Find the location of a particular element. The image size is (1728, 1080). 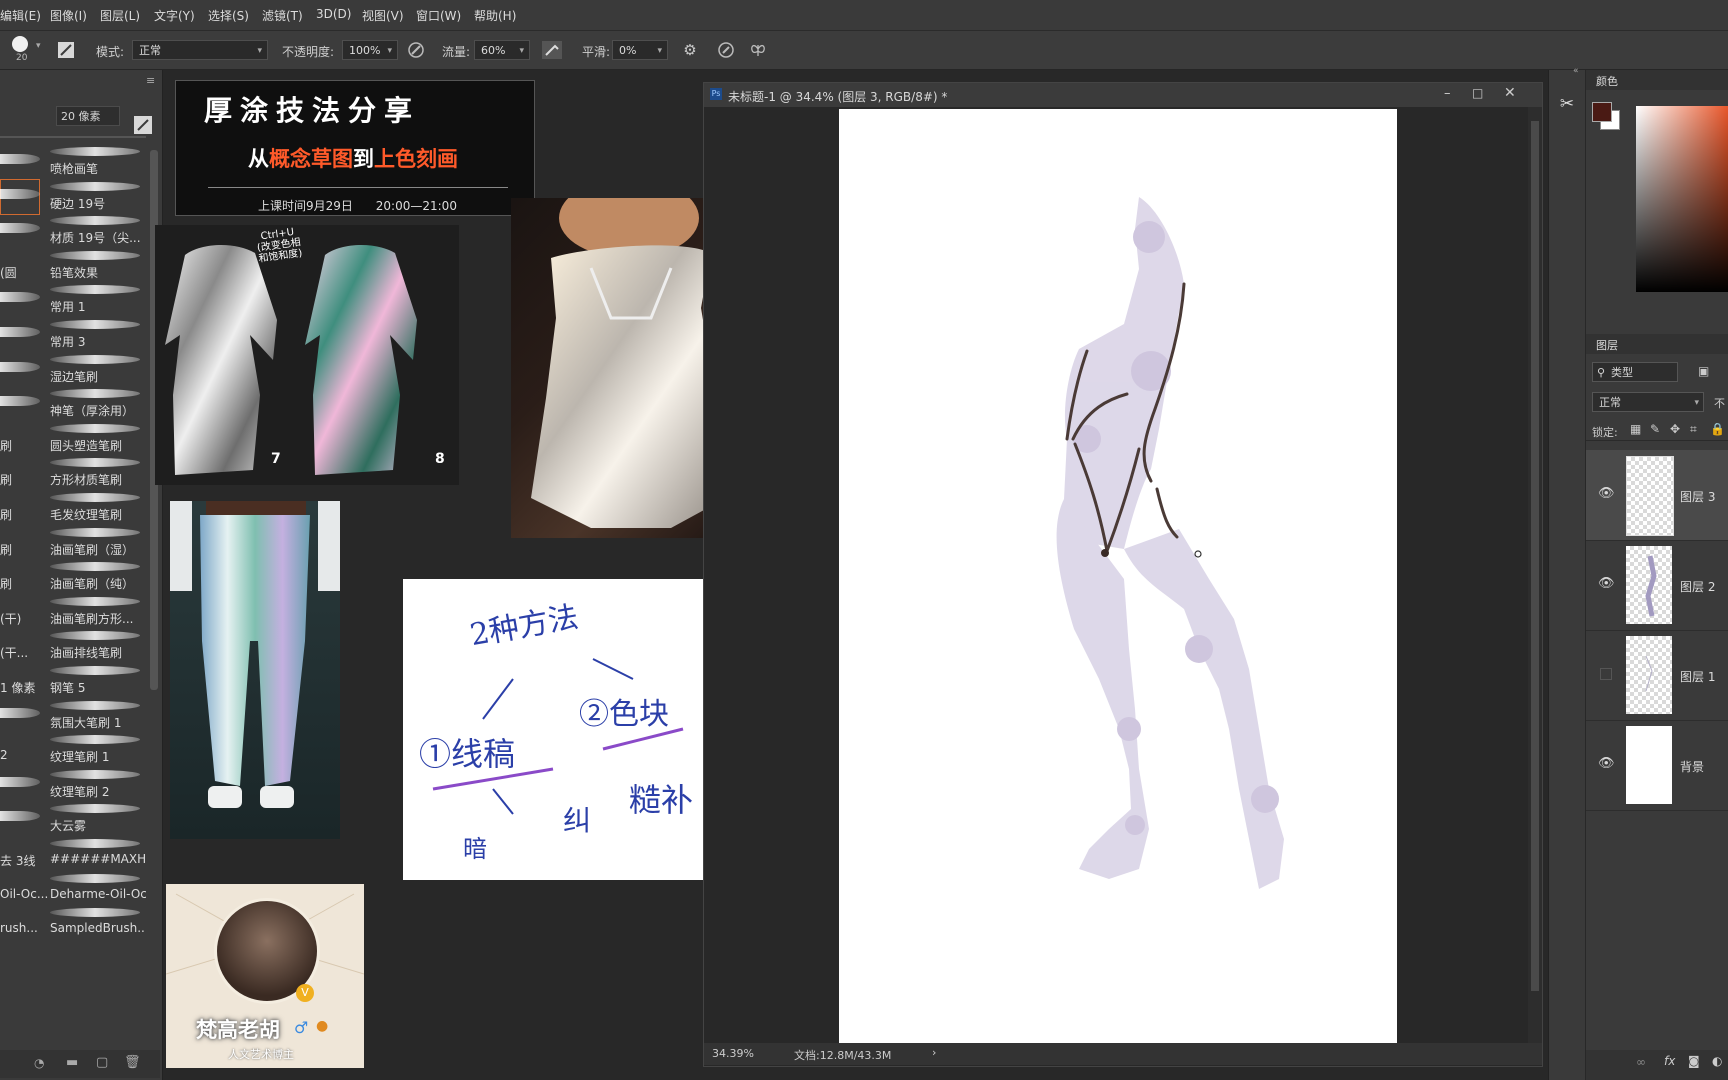

brush-preset-item: 纹理笔刷 2 is located at coordinates (75, 785).